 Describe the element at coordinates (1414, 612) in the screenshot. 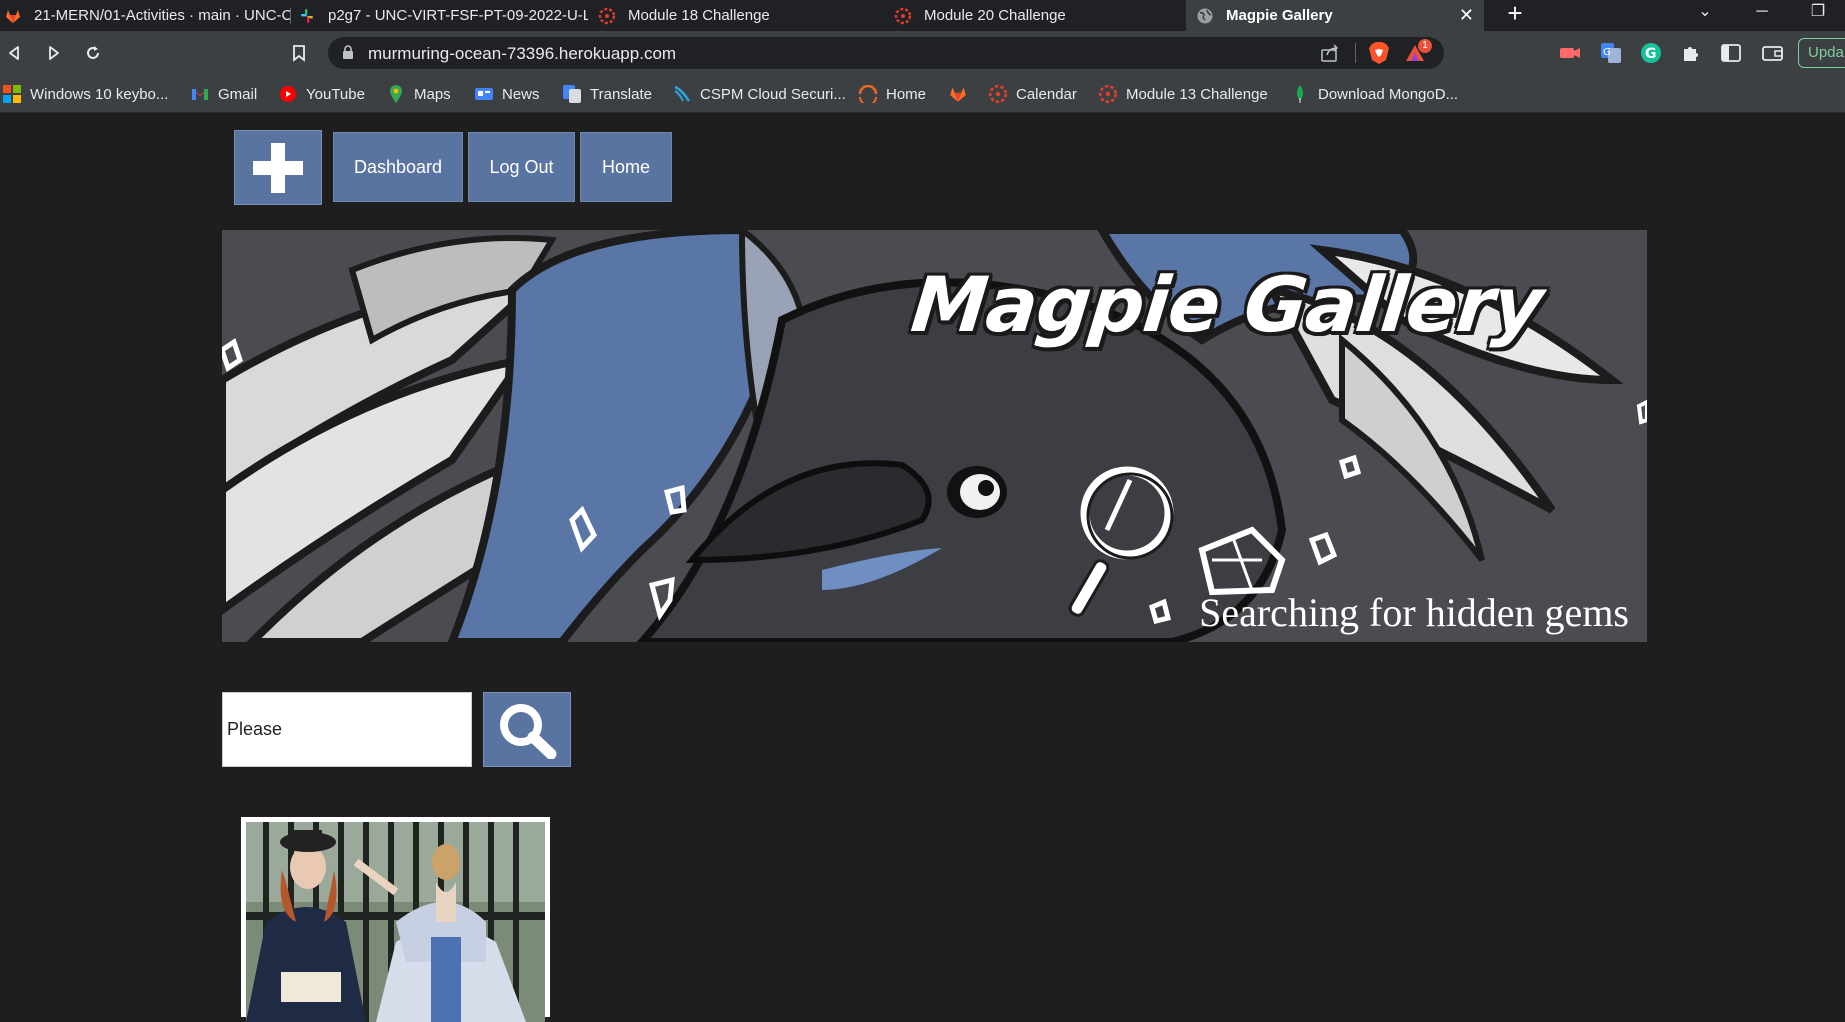

I see `banner-tagline: Searching for hidden gems` at that location.